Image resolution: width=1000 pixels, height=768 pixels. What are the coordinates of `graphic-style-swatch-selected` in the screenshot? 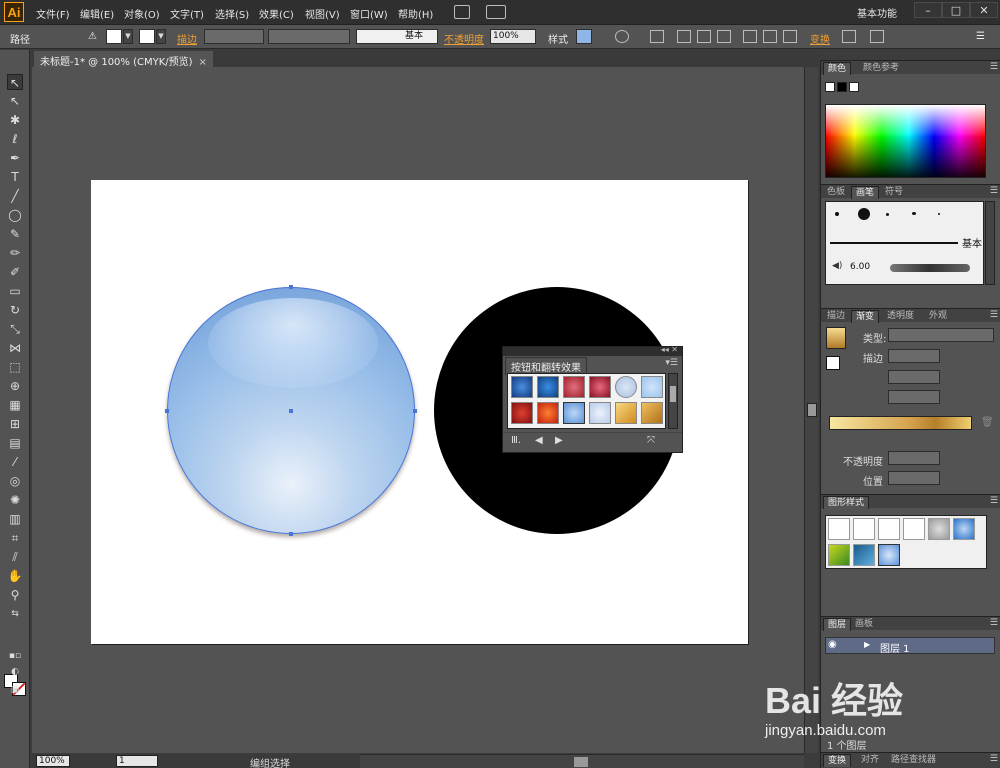 It's located at (889, 555).